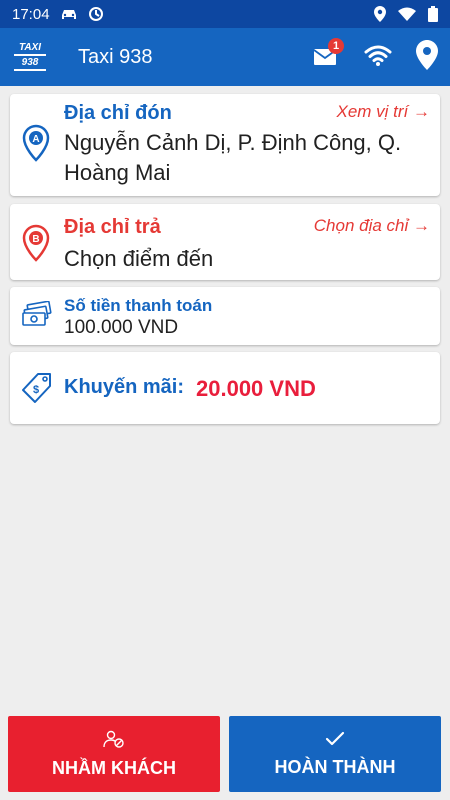  What do you see at coordinates (30, 47) in the screenshot?
I see `logo-text-taxi: TAXI` at bounding box center [30, 47].